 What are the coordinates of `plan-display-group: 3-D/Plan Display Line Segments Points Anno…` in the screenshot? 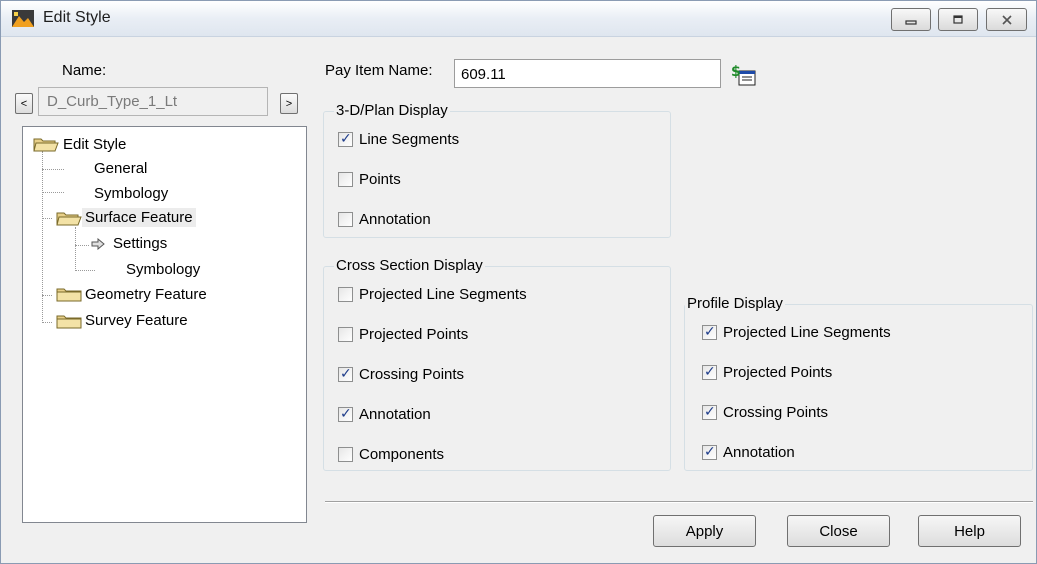 It's located at (497, 170).